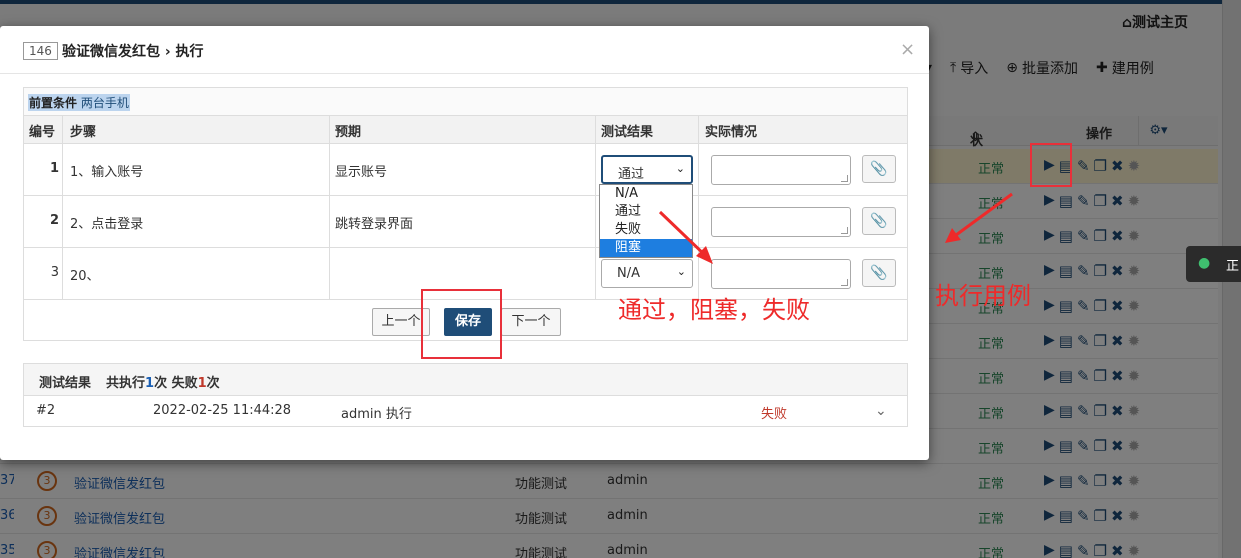 Image resolution: width=1241 pixels, height=558 pixels. What do you see at coordinates (647, 169) in the screenshot?
I see `step-result-select: 通过 ⌄` at bounding box center [647, 169].